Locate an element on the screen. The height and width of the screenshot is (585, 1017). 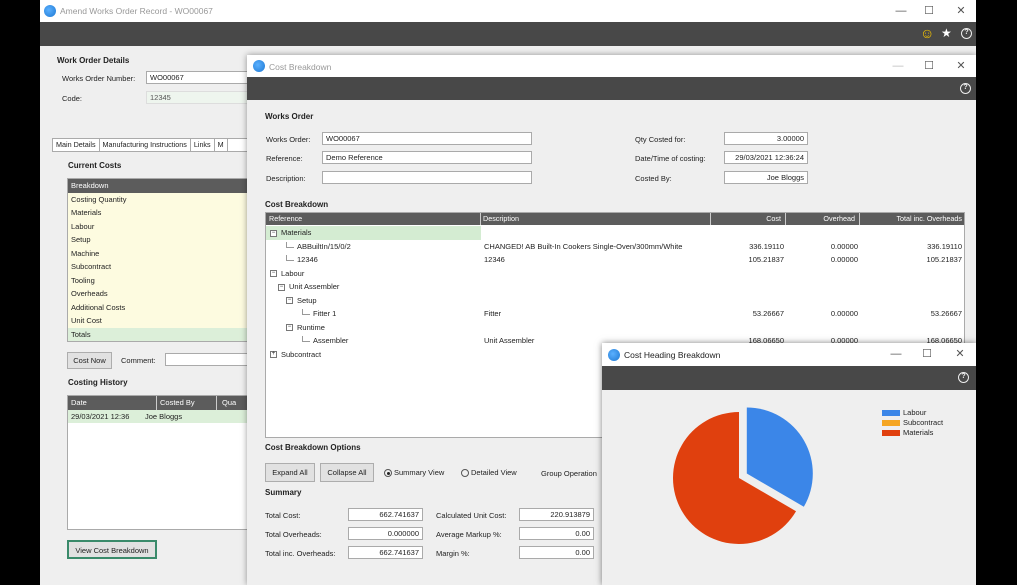
app-icon is located at coordinates (259, 66).